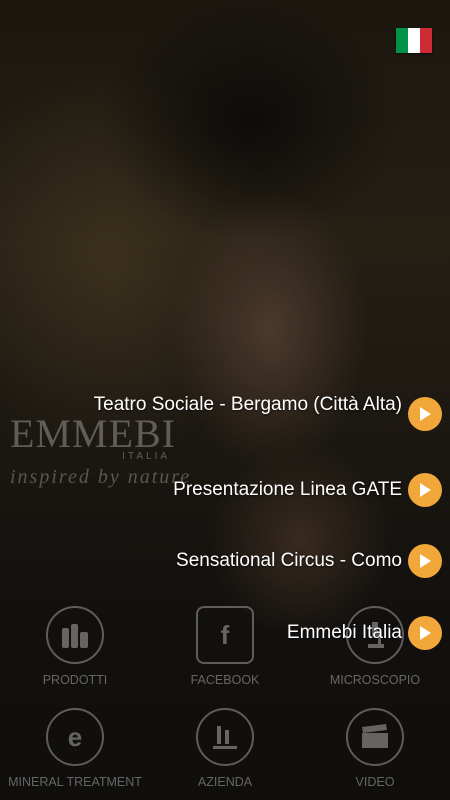  I want to click on grid-item-azienda: AZIENDA, so click(225, 748).